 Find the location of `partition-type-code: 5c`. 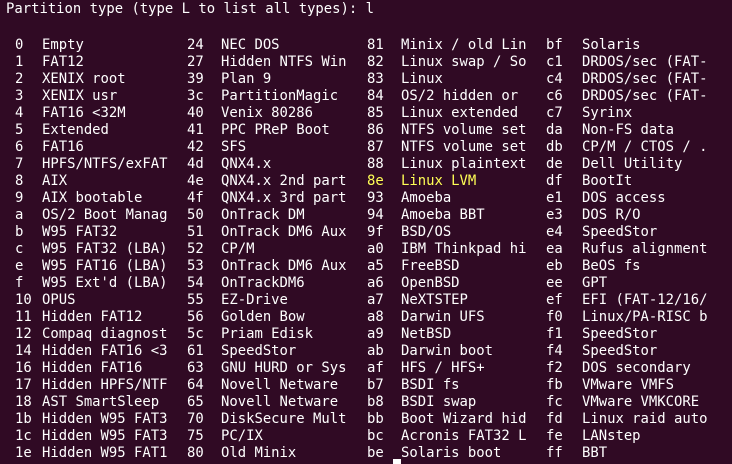

partition-type-code: 5c is located at coordinates (195, 334).